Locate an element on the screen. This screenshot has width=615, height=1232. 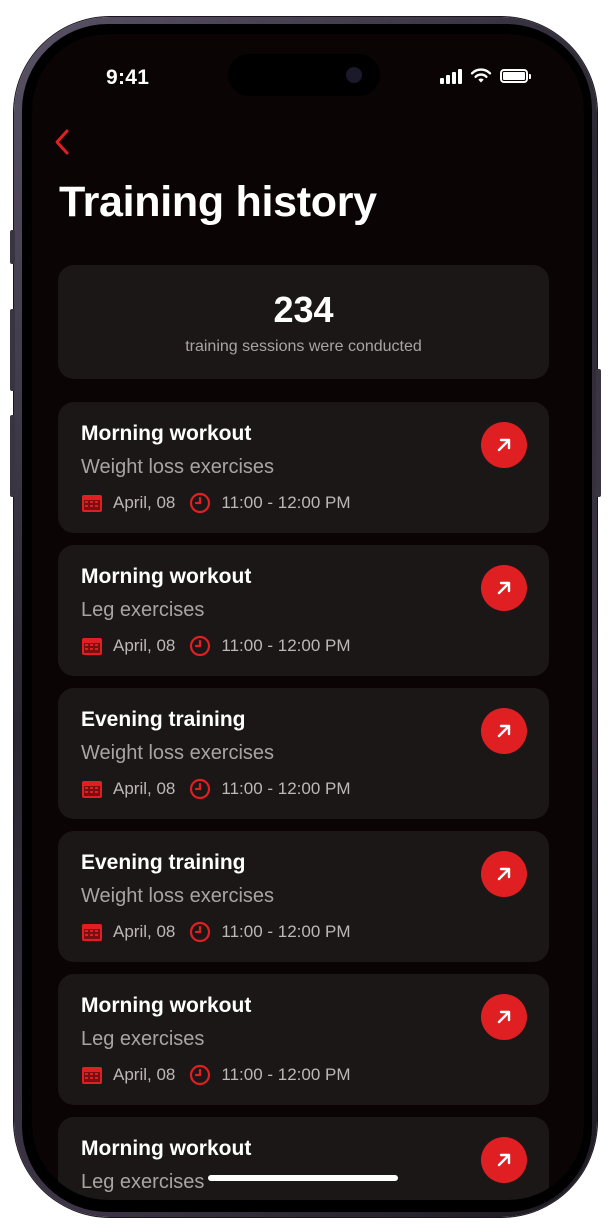
page-title: Training history is located at coordinates (218, 202).